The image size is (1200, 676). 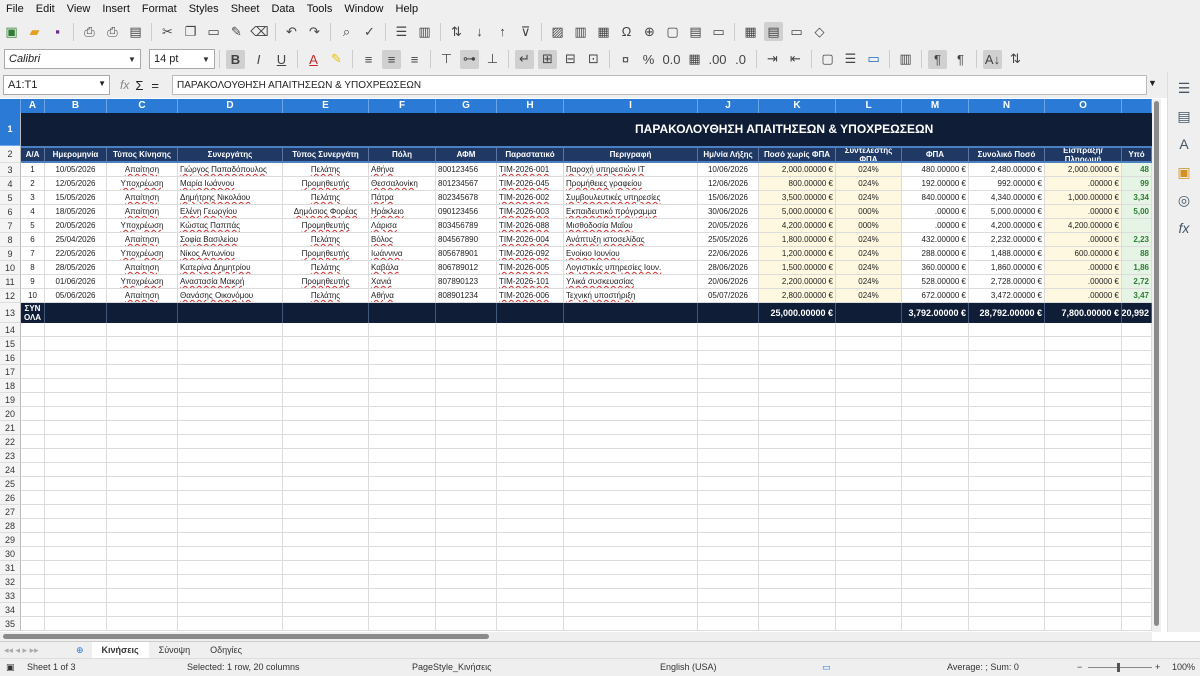 What do you see at coordinates (466, 212) in the screenshot?
I see `table-cell: 090123456` at bounding box center [466, 212].